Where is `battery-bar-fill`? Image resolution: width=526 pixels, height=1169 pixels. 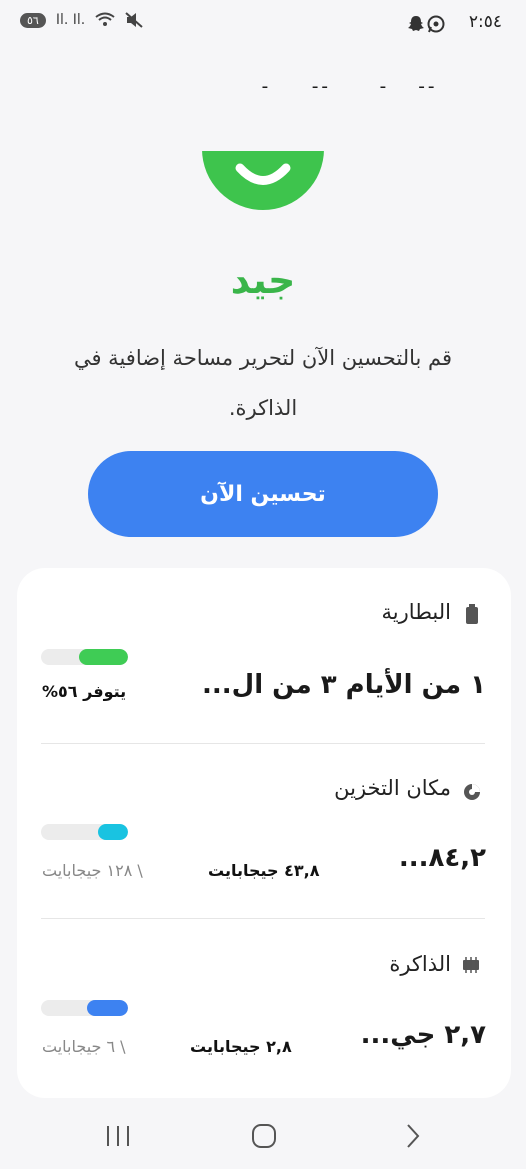
battery-bar-fill is located at coordinates (103, 657).